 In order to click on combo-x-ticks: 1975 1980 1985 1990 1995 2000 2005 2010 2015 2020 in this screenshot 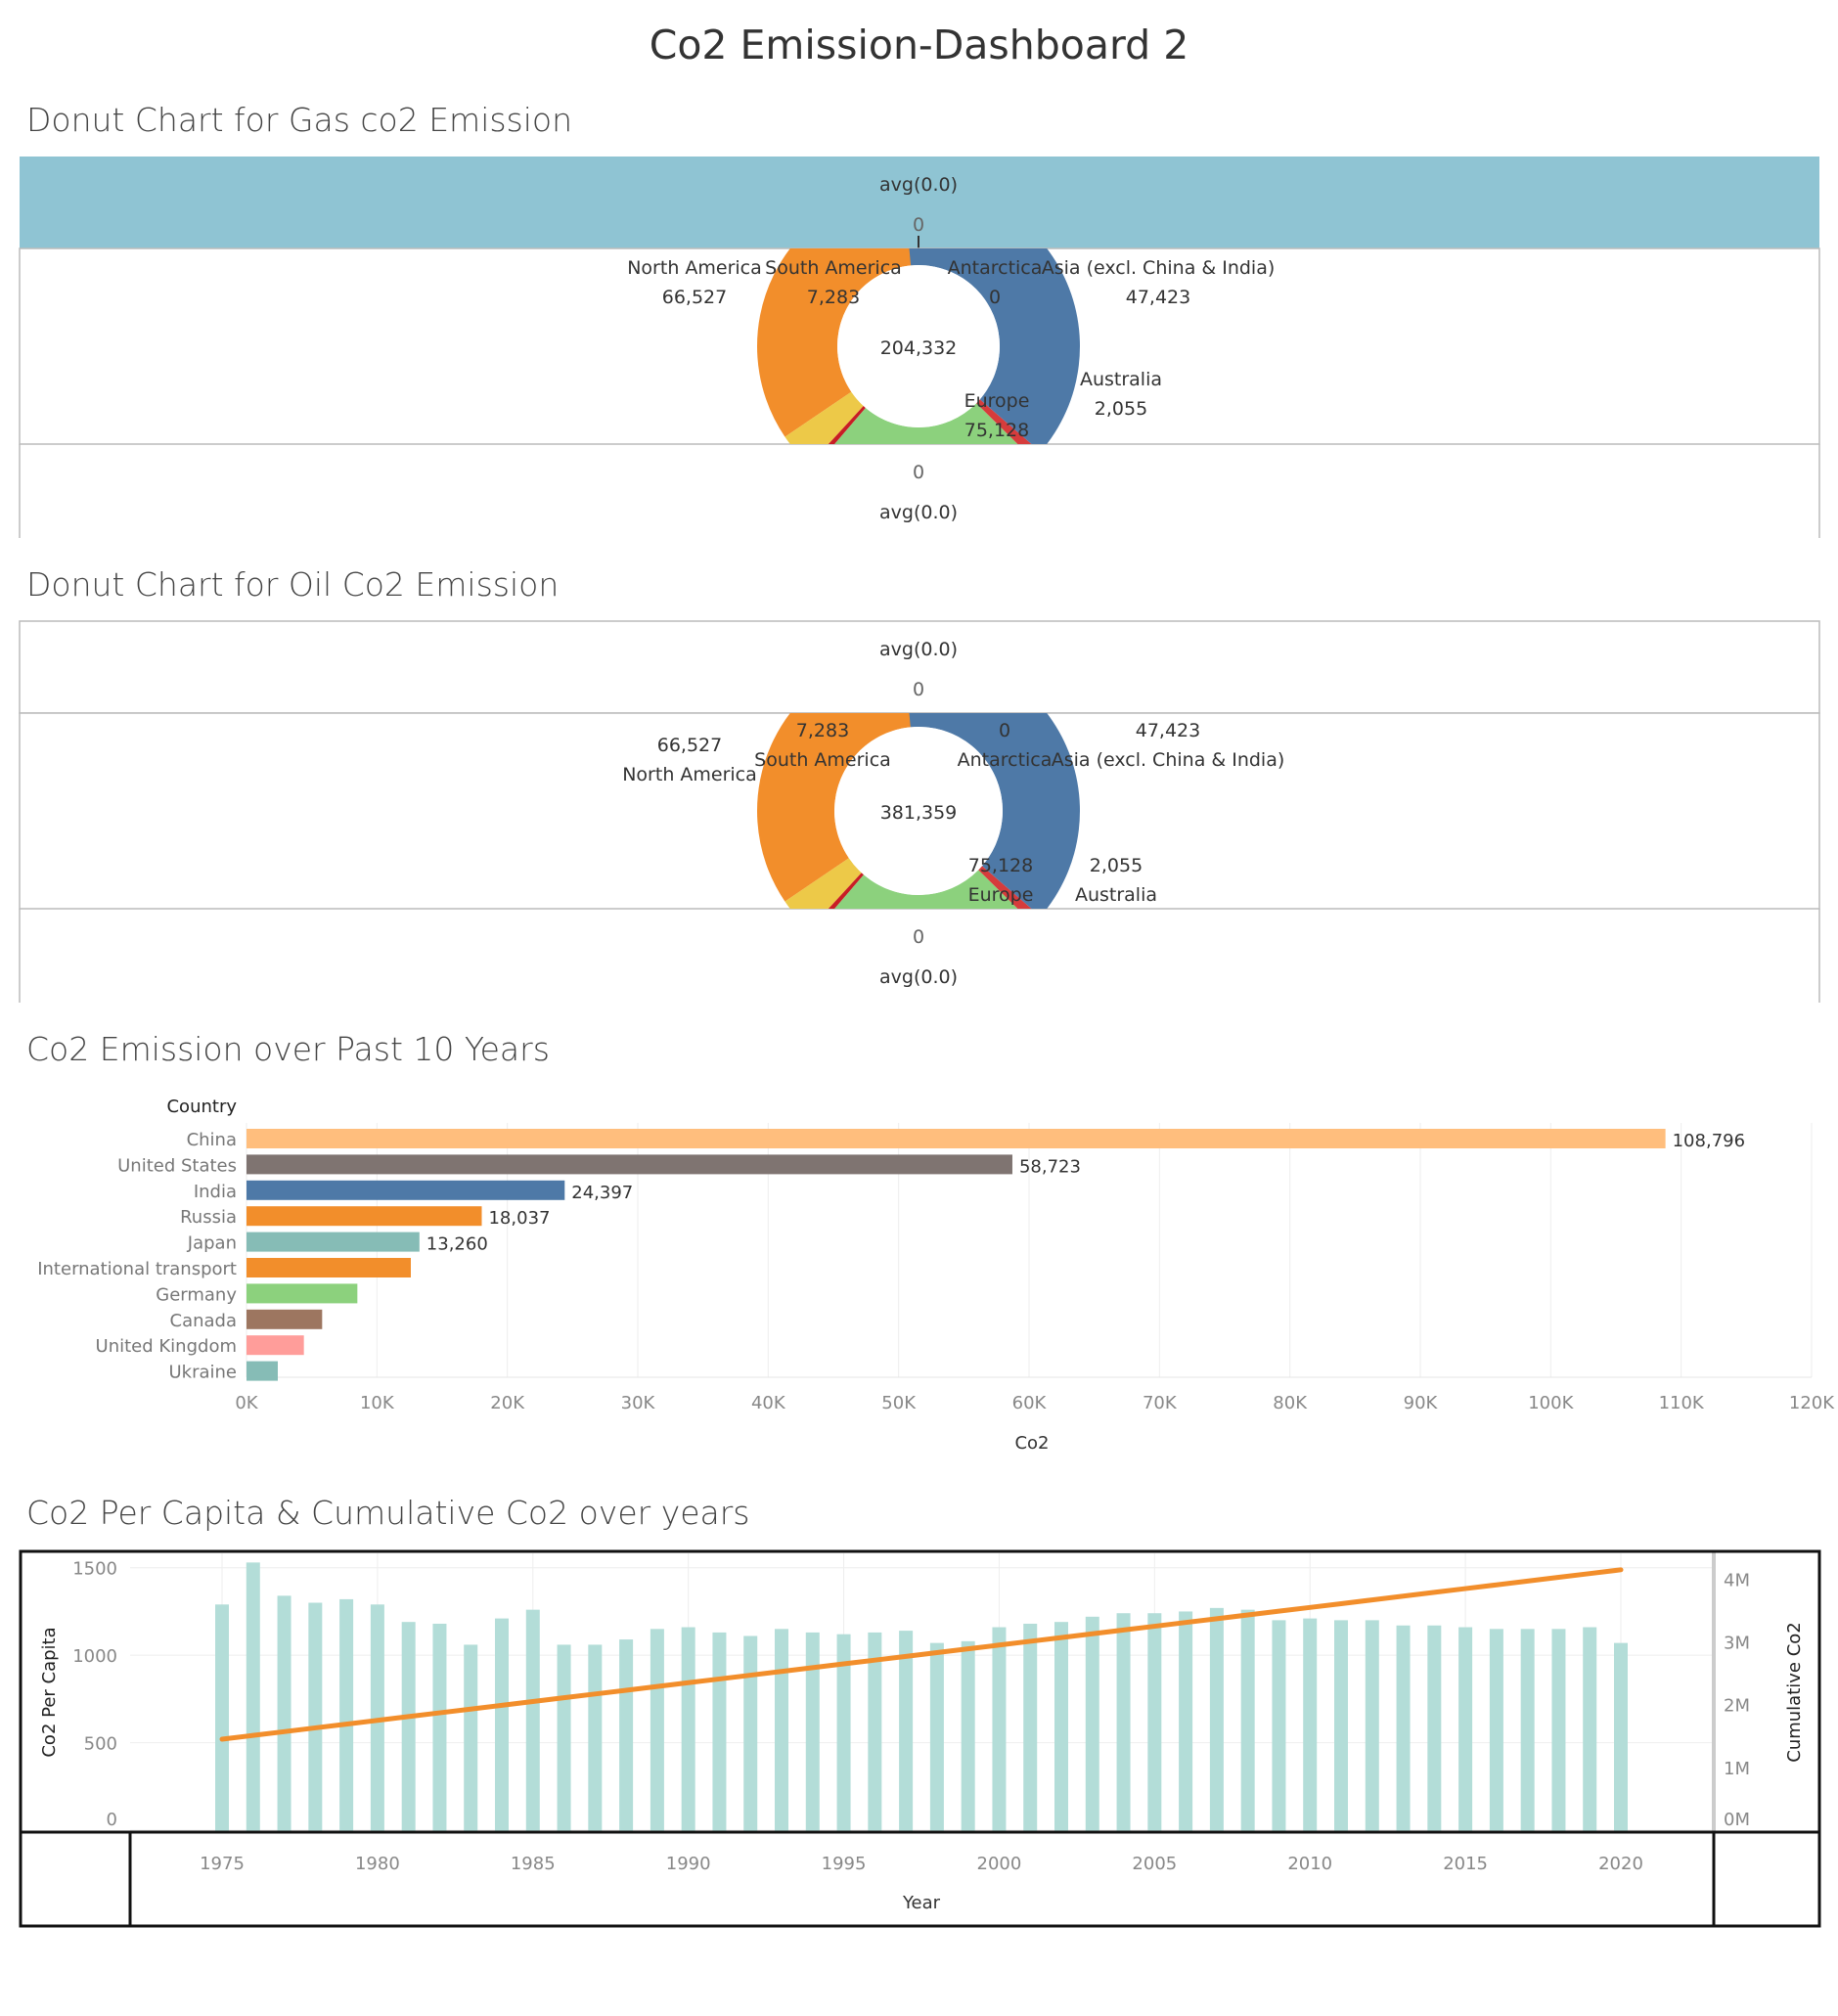, I will do `click(921, 1864)`.